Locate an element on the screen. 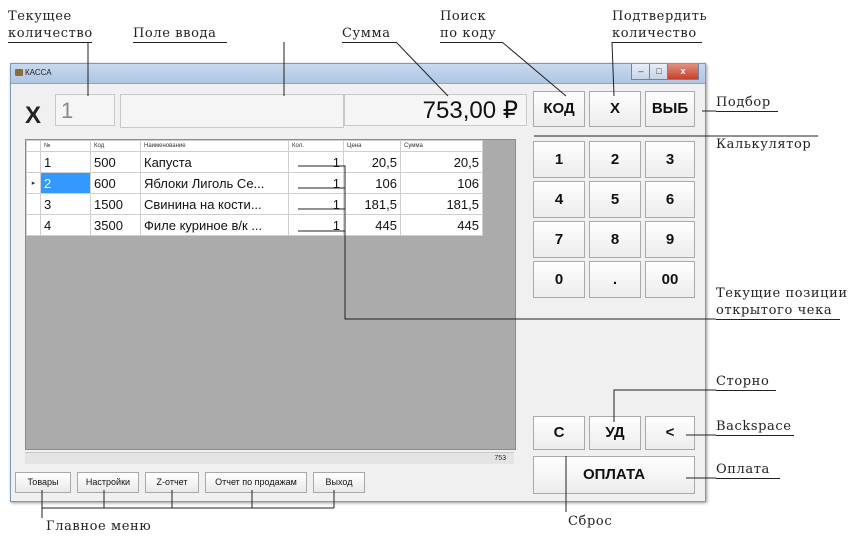 This screenshot has height=536, width=855. callout-input-field: Поле ввода is located at coordinates (175, 33).